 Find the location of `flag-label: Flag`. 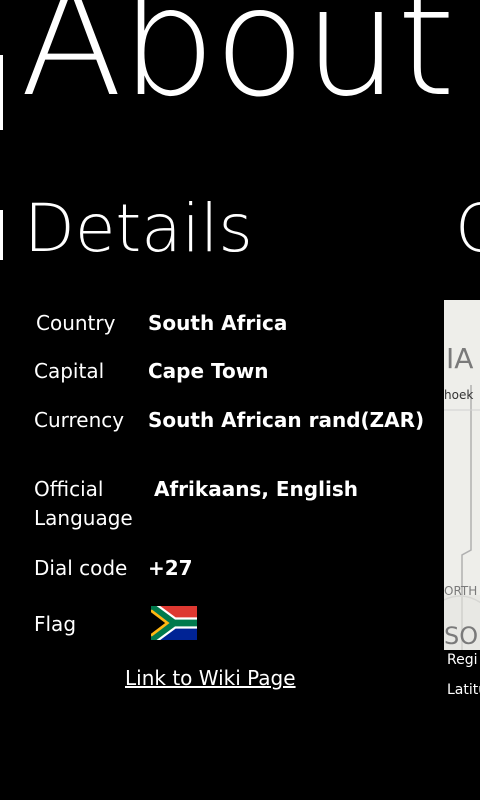

flag-label: Flag is located at coordinates (55, 624).